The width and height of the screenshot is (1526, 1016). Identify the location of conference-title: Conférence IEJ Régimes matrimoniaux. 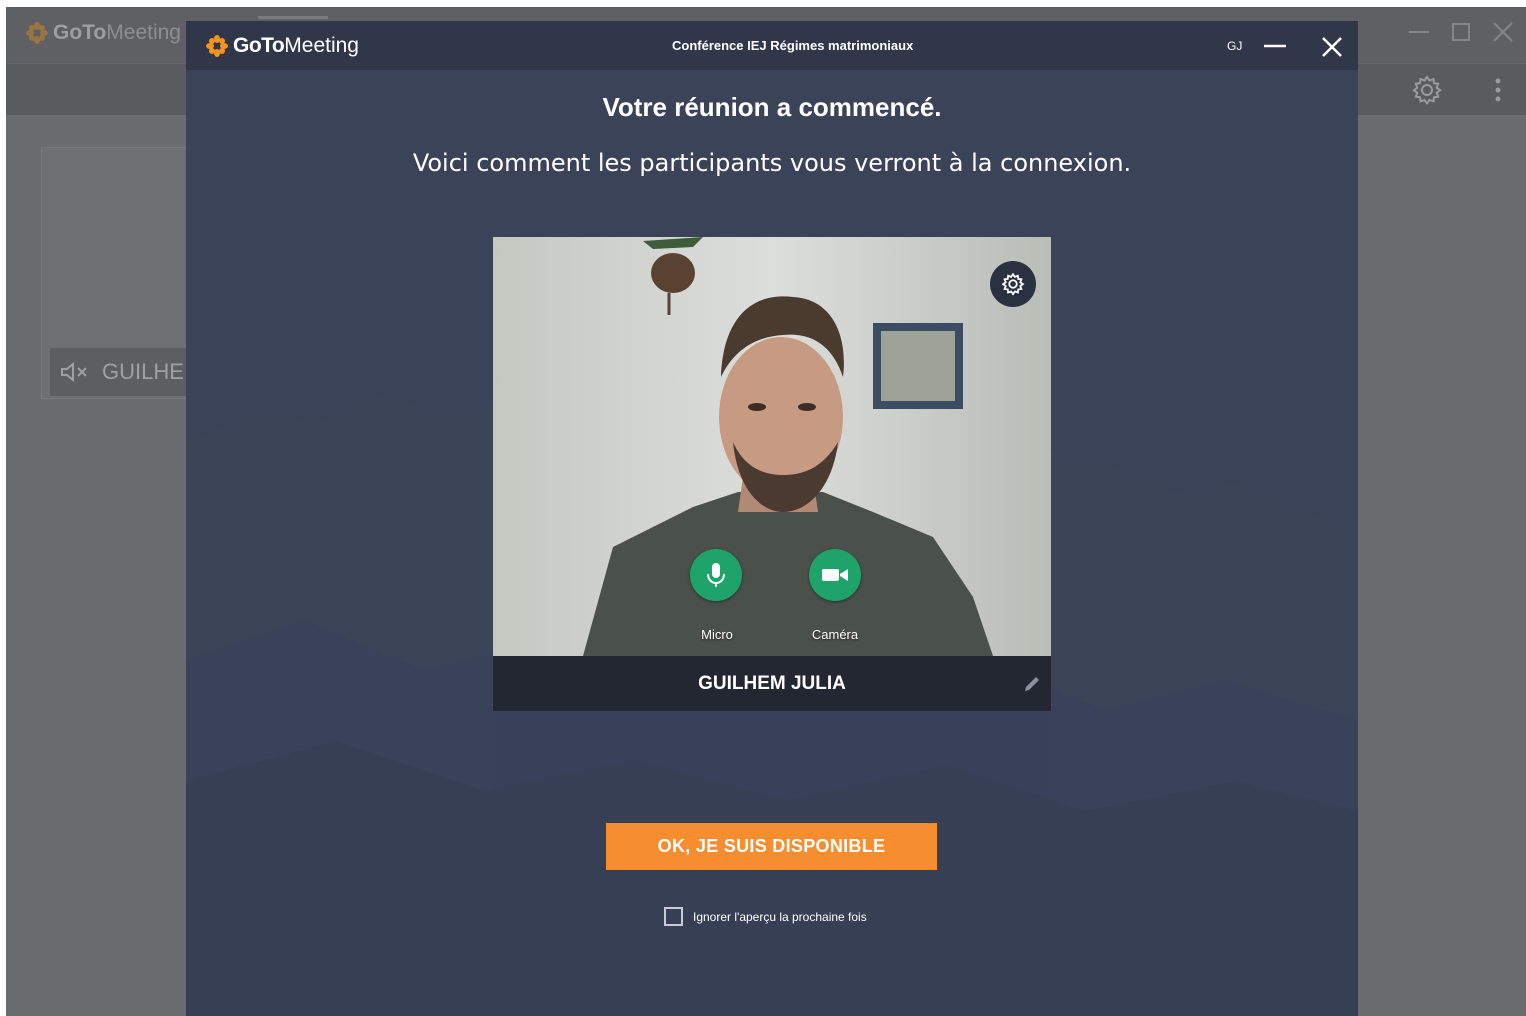
(793, 45).